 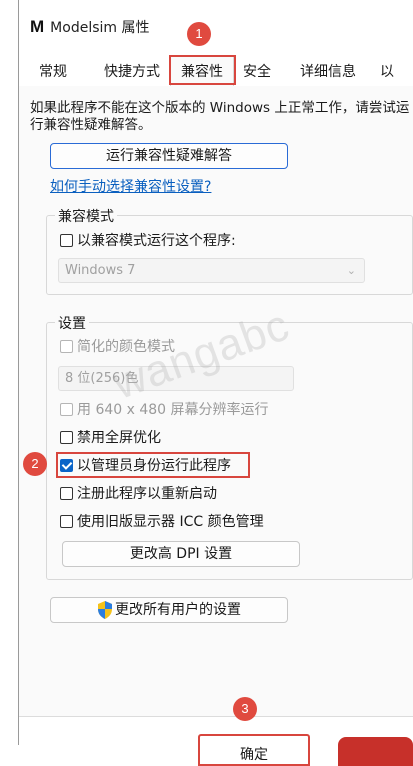 What do you see at coordinates (66, 465) in the screenshot?
I see `run-as-admin-checkbox` at bounding box center [66, 465].